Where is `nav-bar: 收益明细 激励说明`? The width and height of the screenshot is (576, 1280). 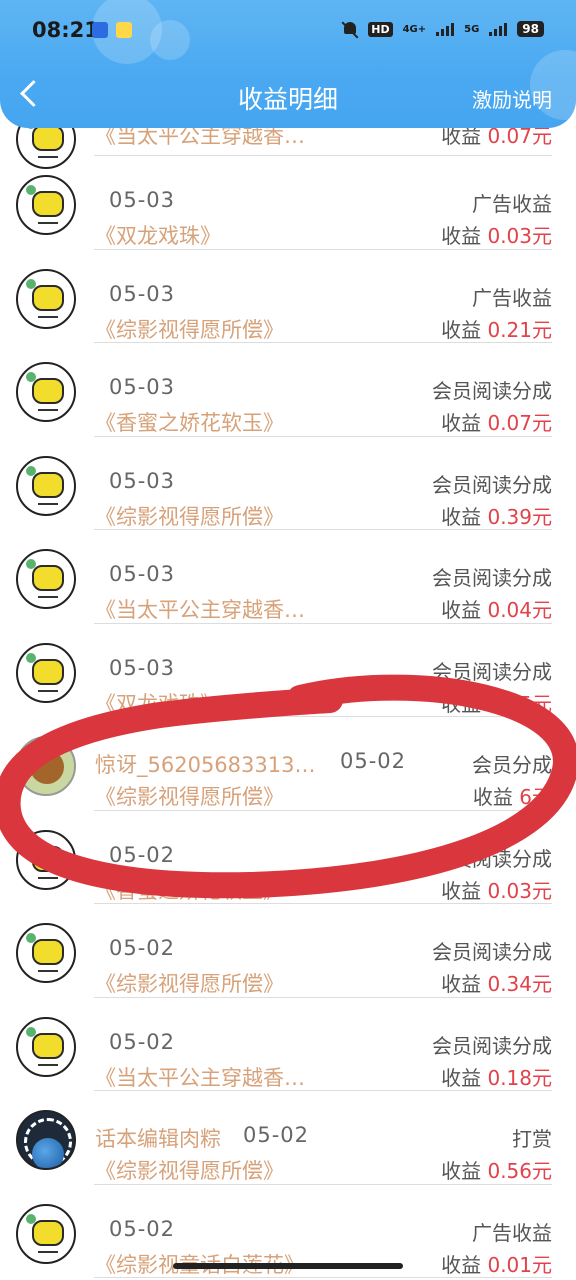 nav-bar: 收益明细 激励说明 is located at coordinates (288, 97).